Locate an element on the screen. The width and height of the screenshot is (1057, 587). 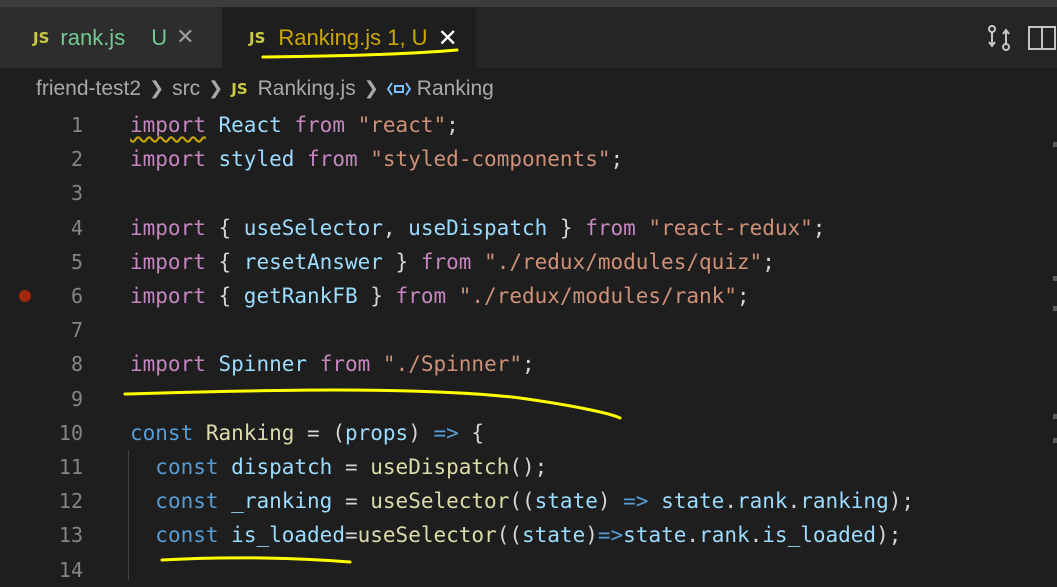
code-token: React is located at coordinates (250, 125).